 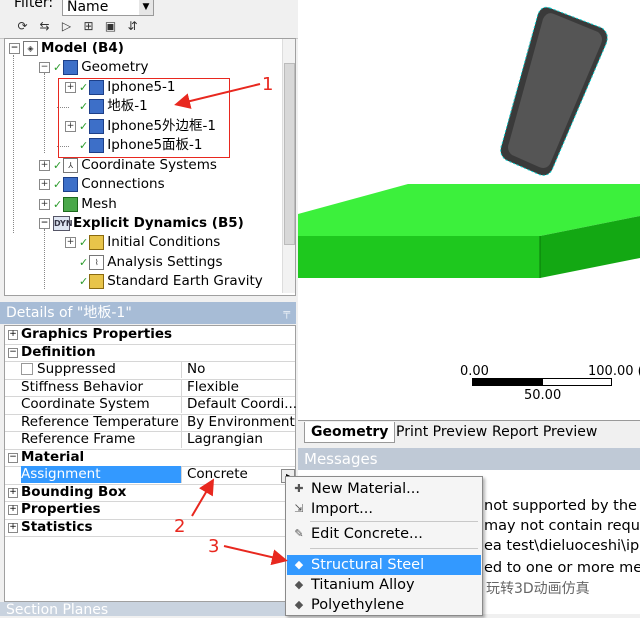 I want to click on watermark-text: 玩转3D动画仿真, so click(x=538, y=589).